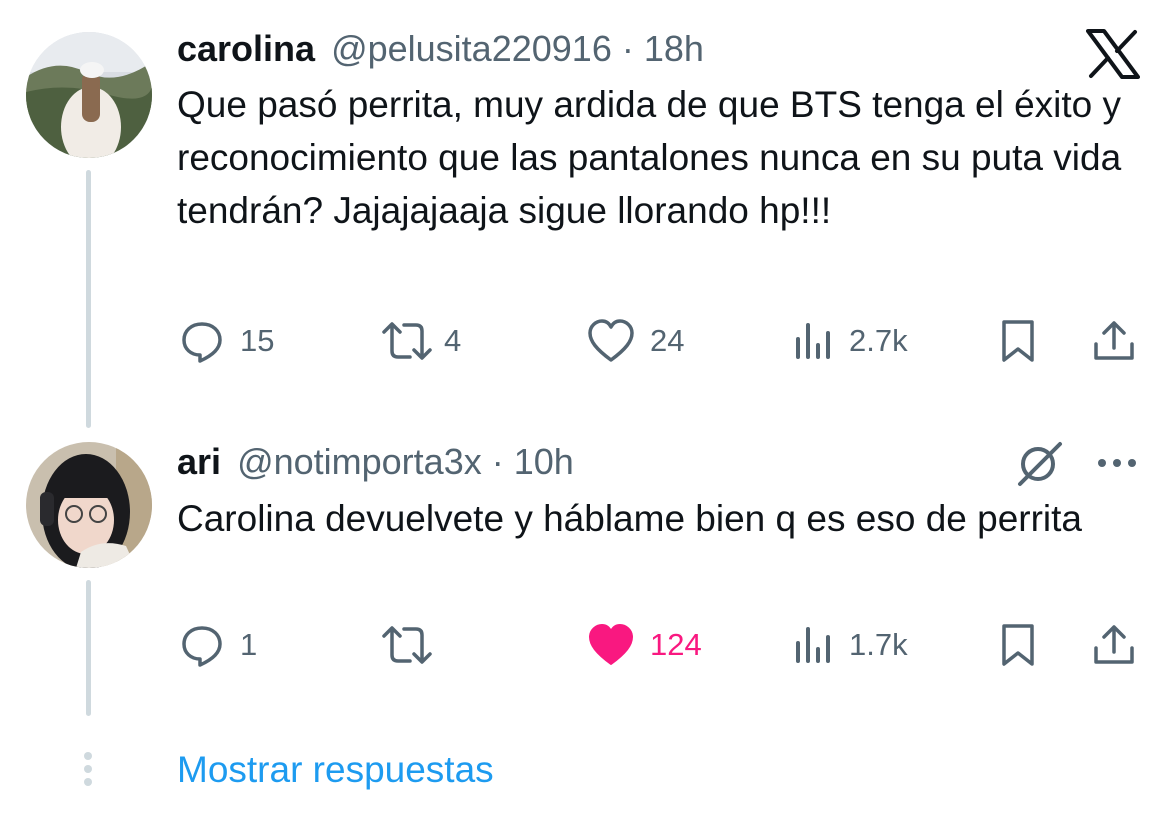 This screenshot has height=821, width=1170. I want to click on tweet-header: ari @notimporta3x · 10h, so click(375, 462).